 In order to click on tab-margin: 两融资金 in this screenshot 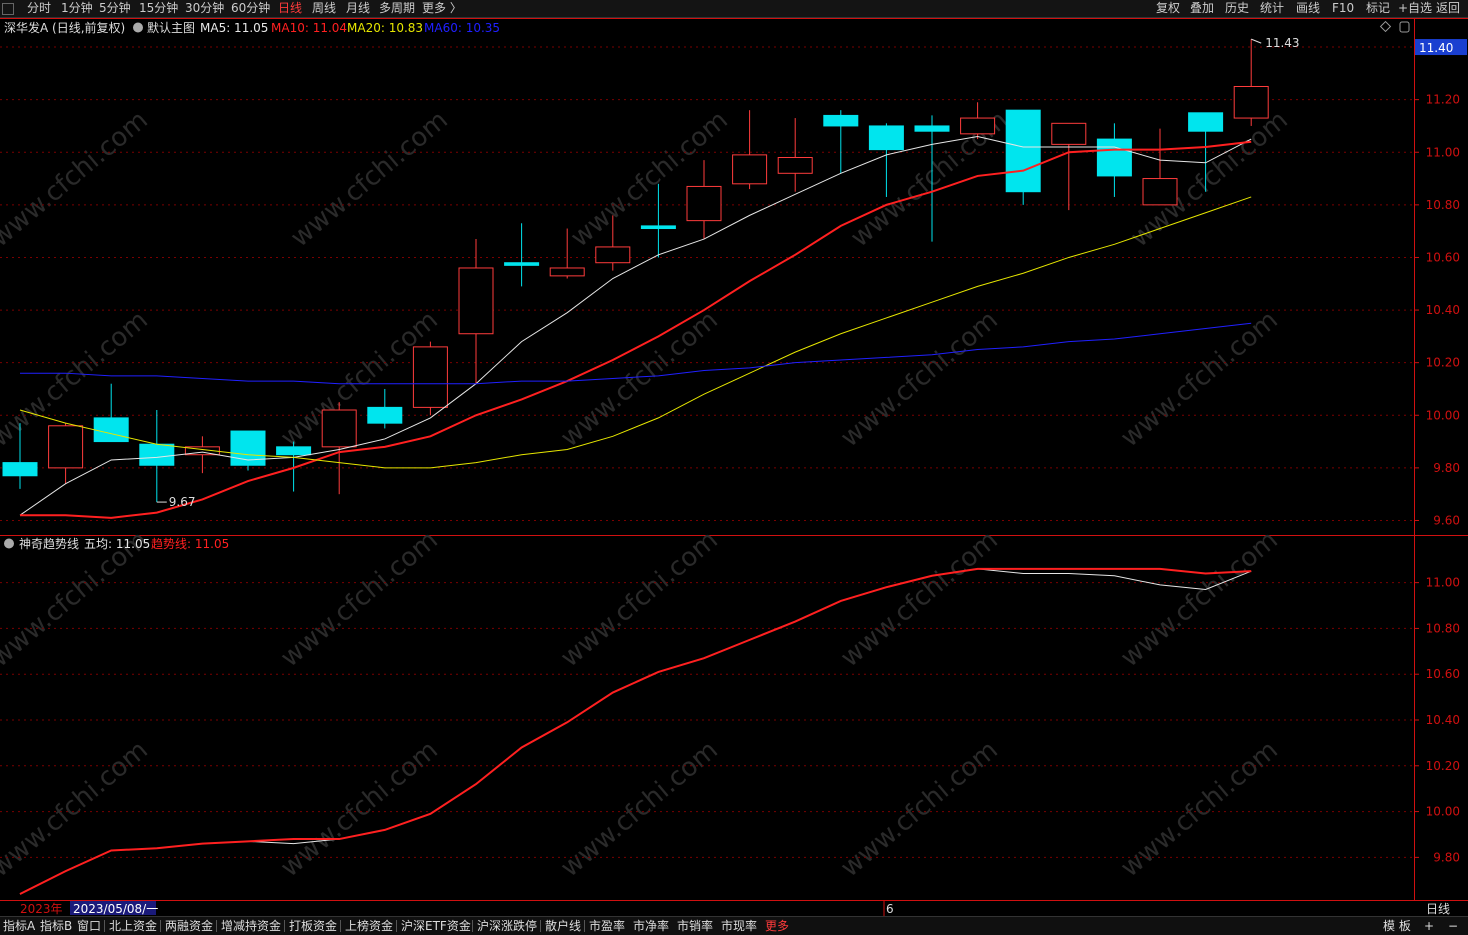, I will do `click(189, 926)`.